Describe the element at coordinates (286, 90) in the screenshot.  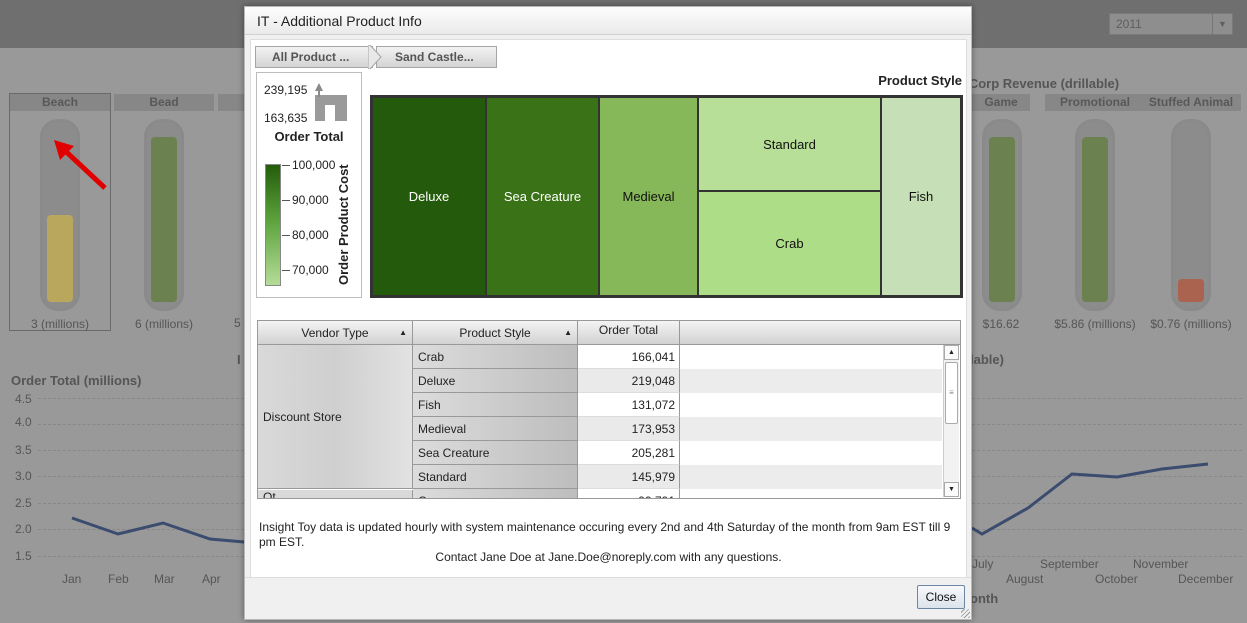
I see `size-legend-max: 239,195` at that location.